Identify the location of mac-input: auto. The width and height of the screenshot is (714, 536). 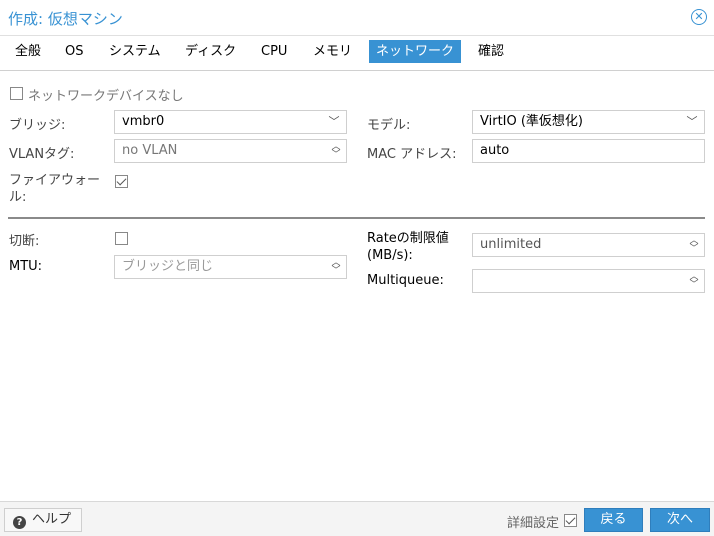
(588, 151).